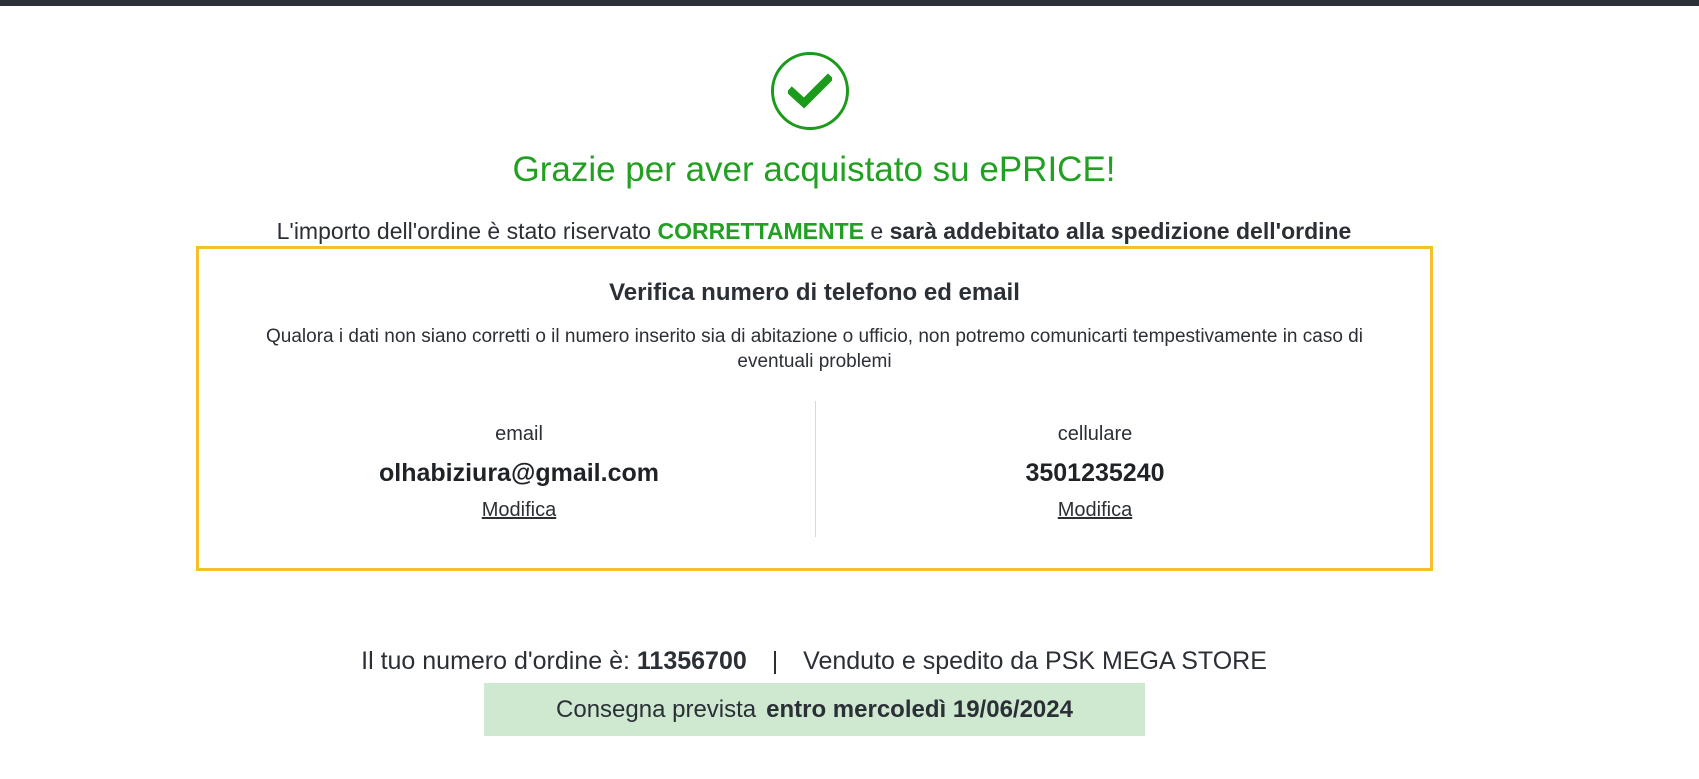  What do you see at coordinates (656, 709) in the screenshot?
I see `delivery-label: Consegna prevista` at bounding box center [656, 709].